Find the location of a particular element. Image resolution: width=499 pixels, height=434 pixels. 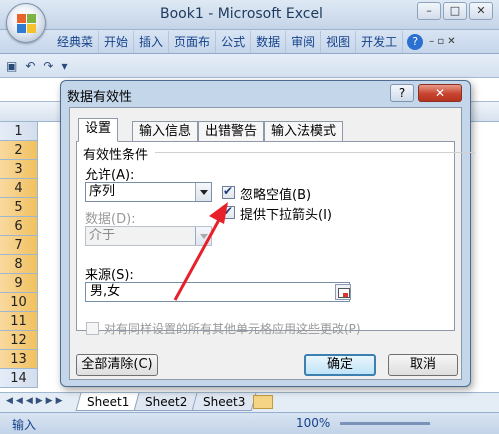

insert-sheet-icon is located at coordinates (263, 402).